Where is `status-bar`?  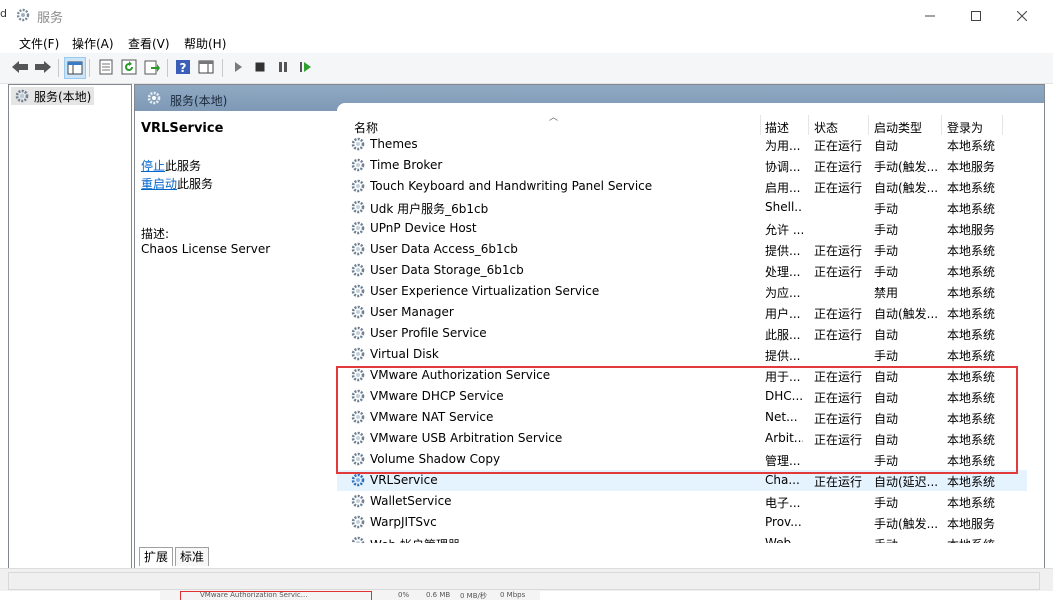 status-bar is located at coordinates (526, 579).